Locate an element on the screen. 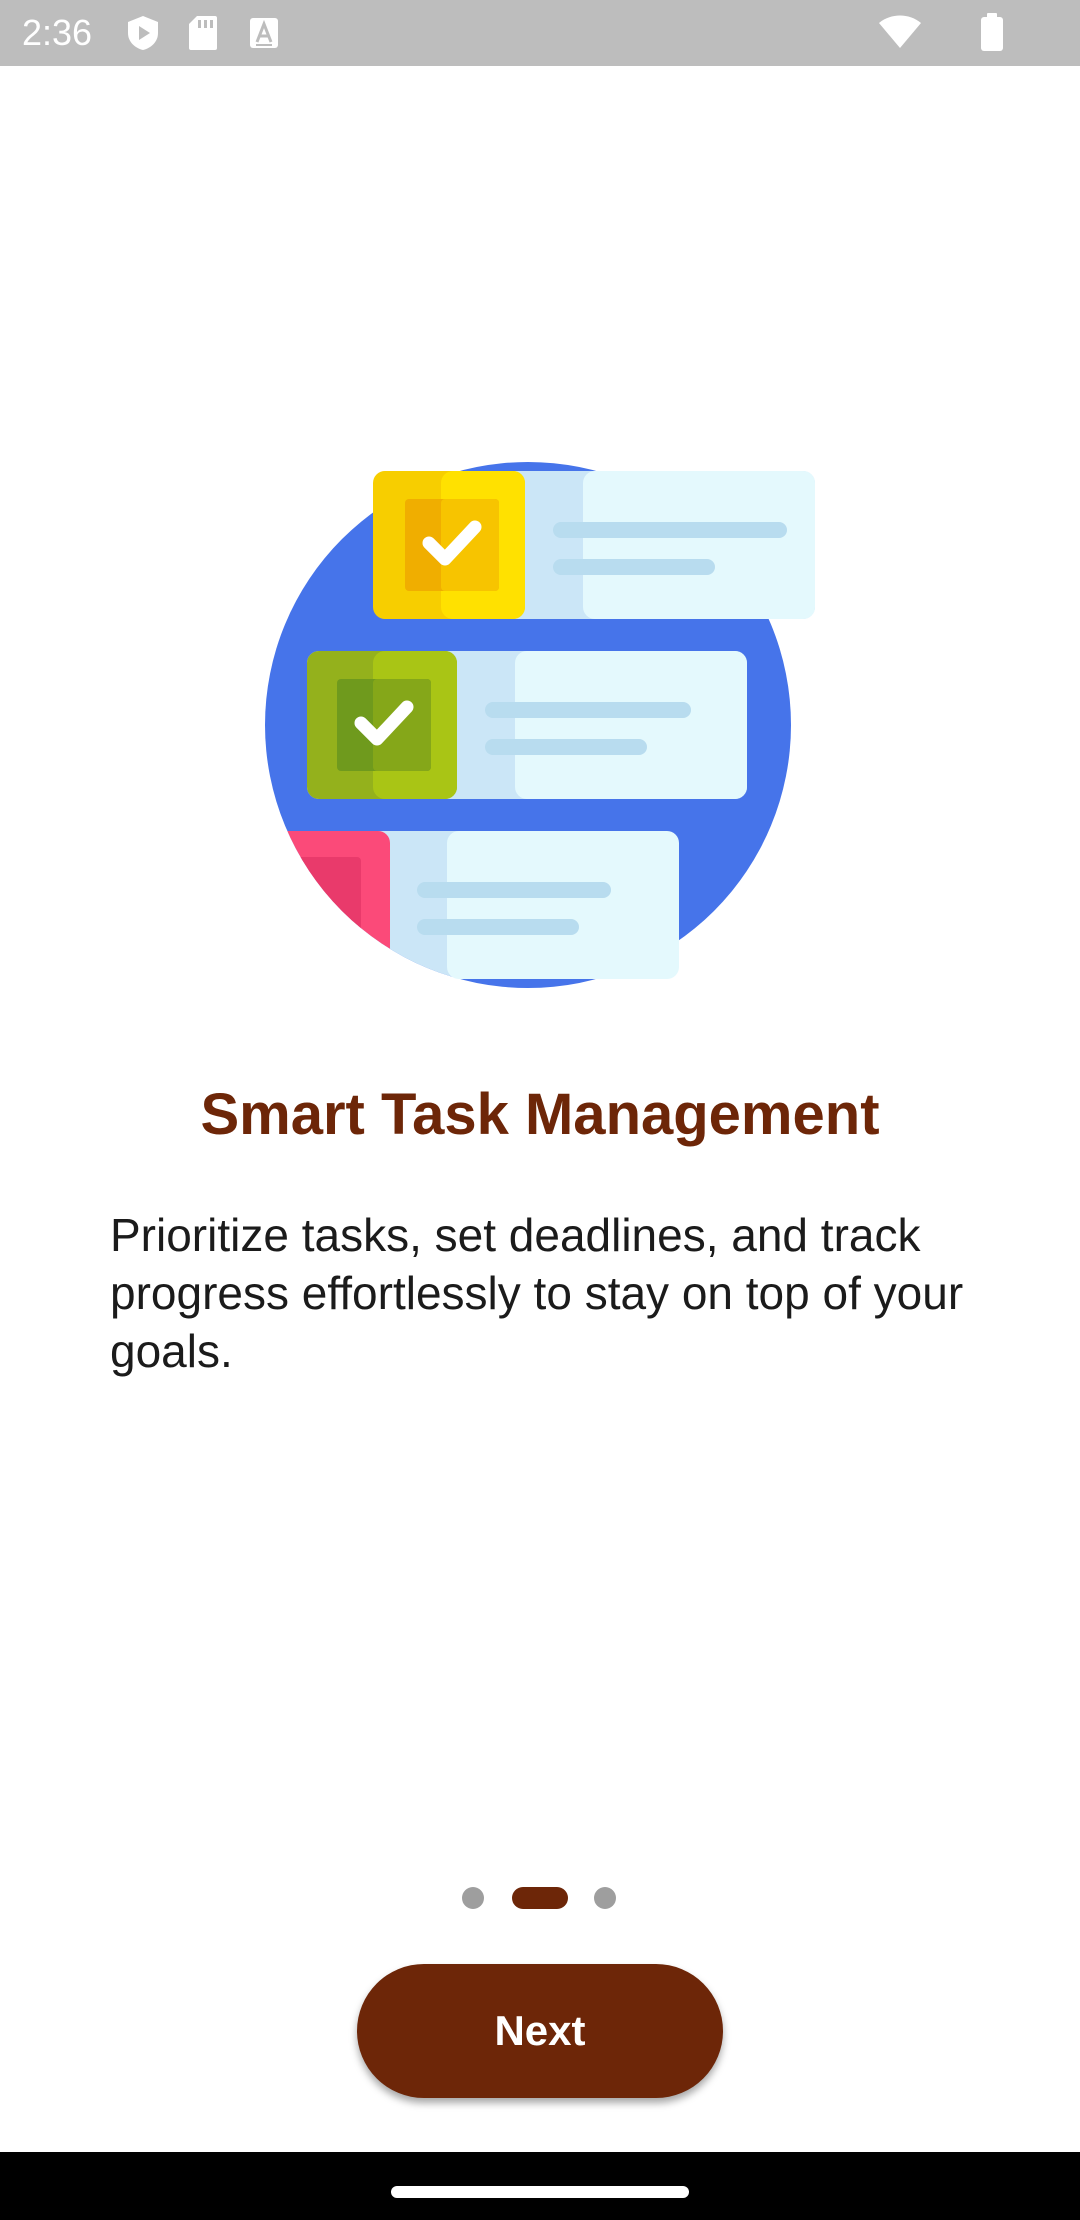 This screenshot has height=2220, width=1080. navigation-bar is located at coordinates (540, 2186).